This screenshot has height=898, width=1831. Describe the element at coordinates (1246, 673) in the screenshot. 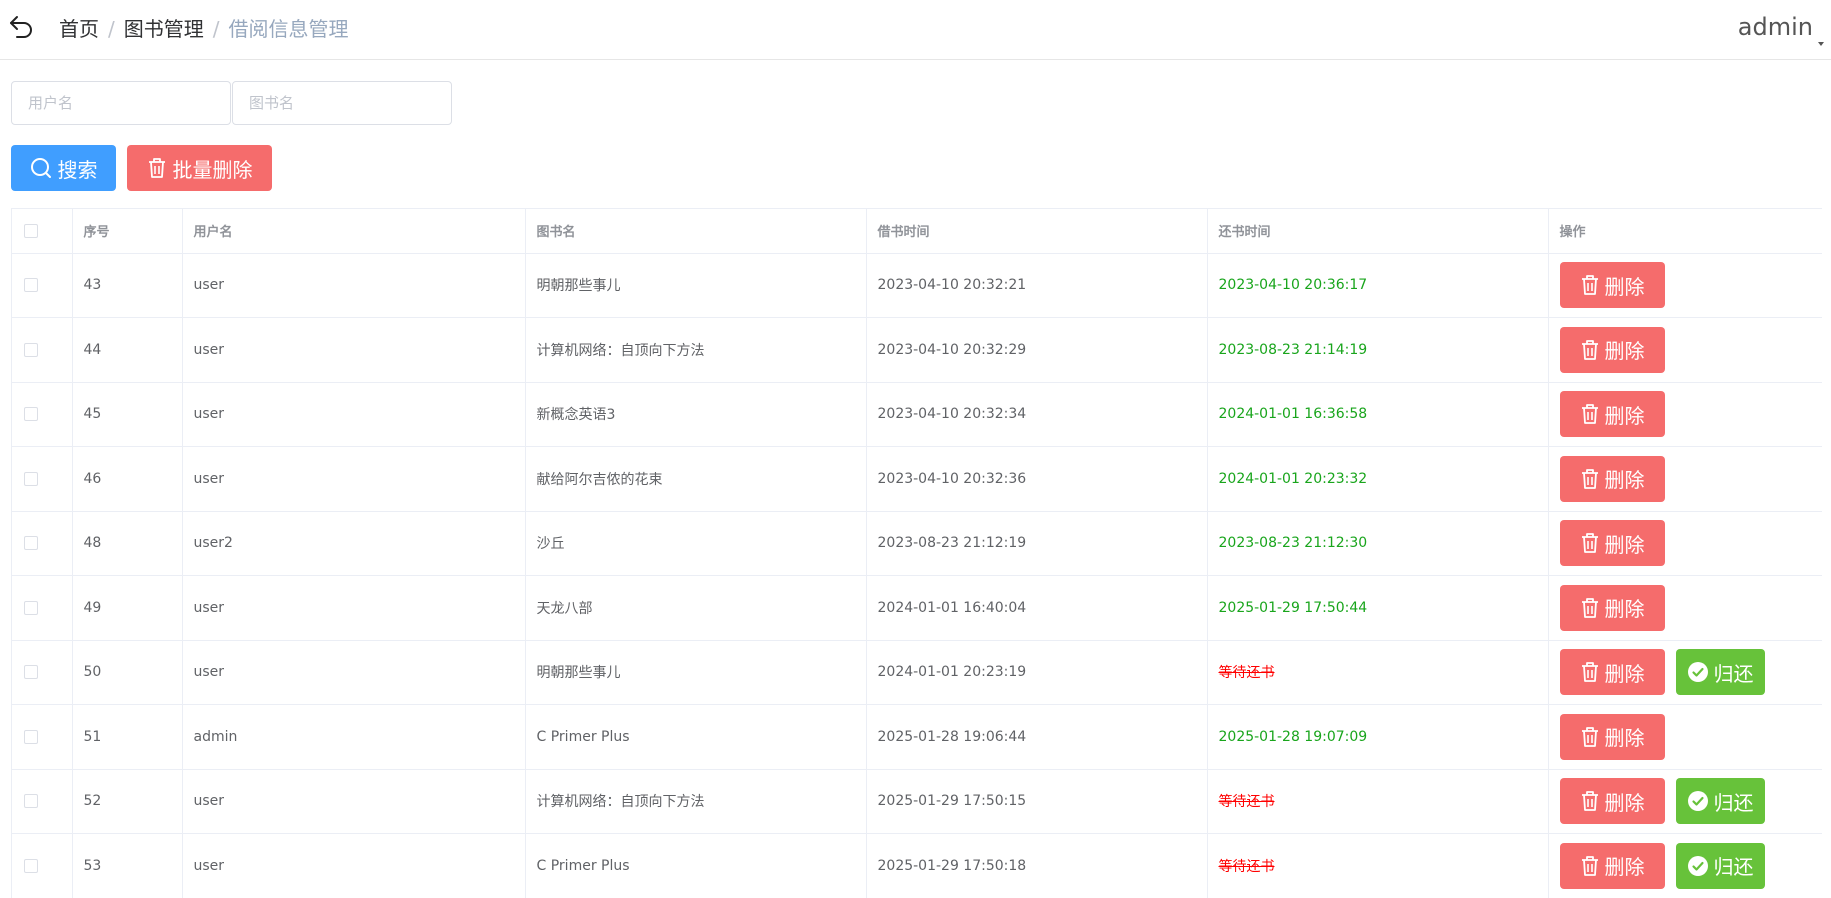

I see `pending-return-status: 等待还书` at that location.